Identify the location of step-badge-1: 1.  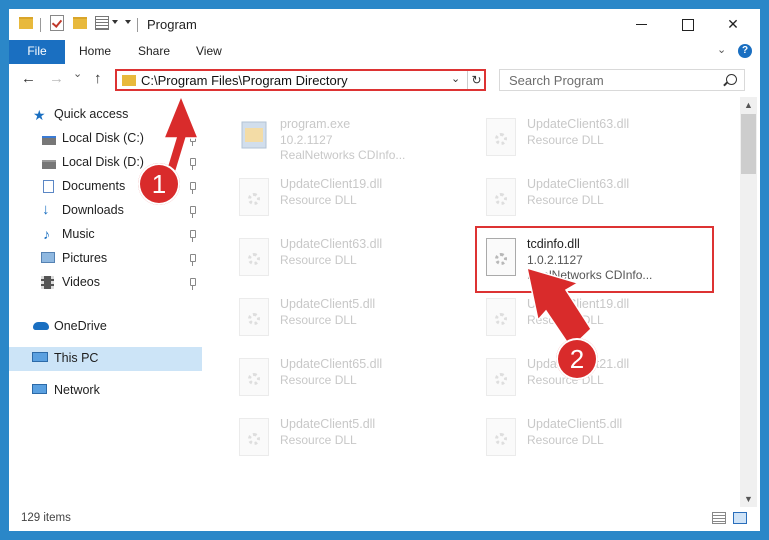
(159, 184).